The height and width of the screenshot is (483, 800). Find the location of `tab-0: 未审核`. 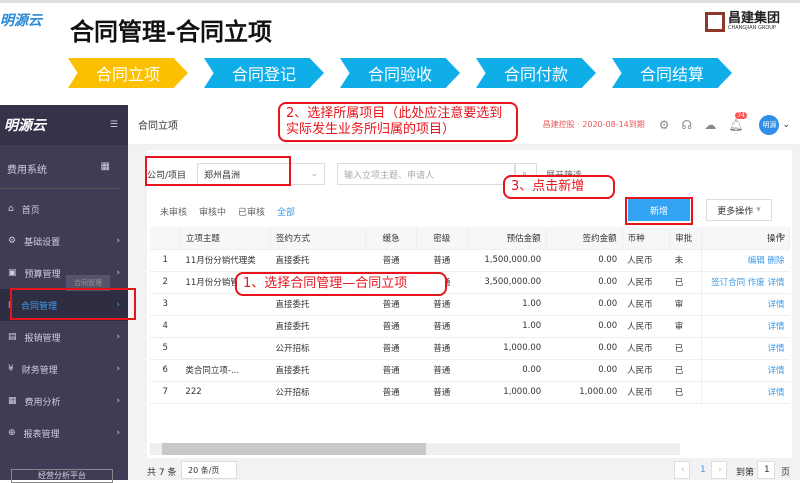

tab-0: 未审核 is located at coordinates (173, 211).